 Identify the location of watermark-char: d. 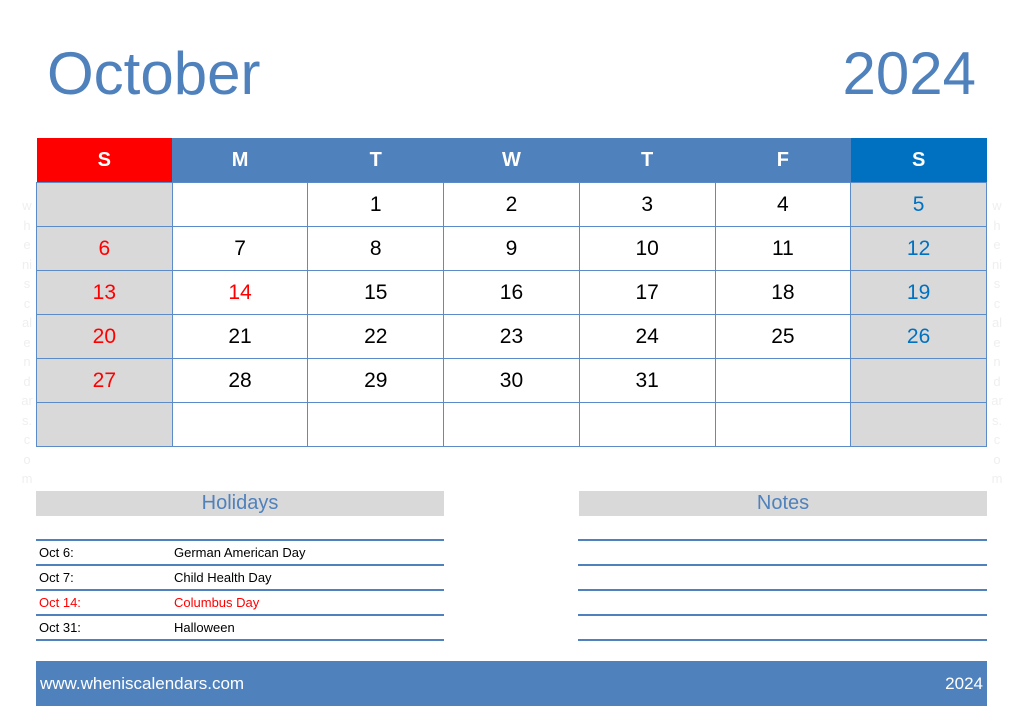
(27, 381).